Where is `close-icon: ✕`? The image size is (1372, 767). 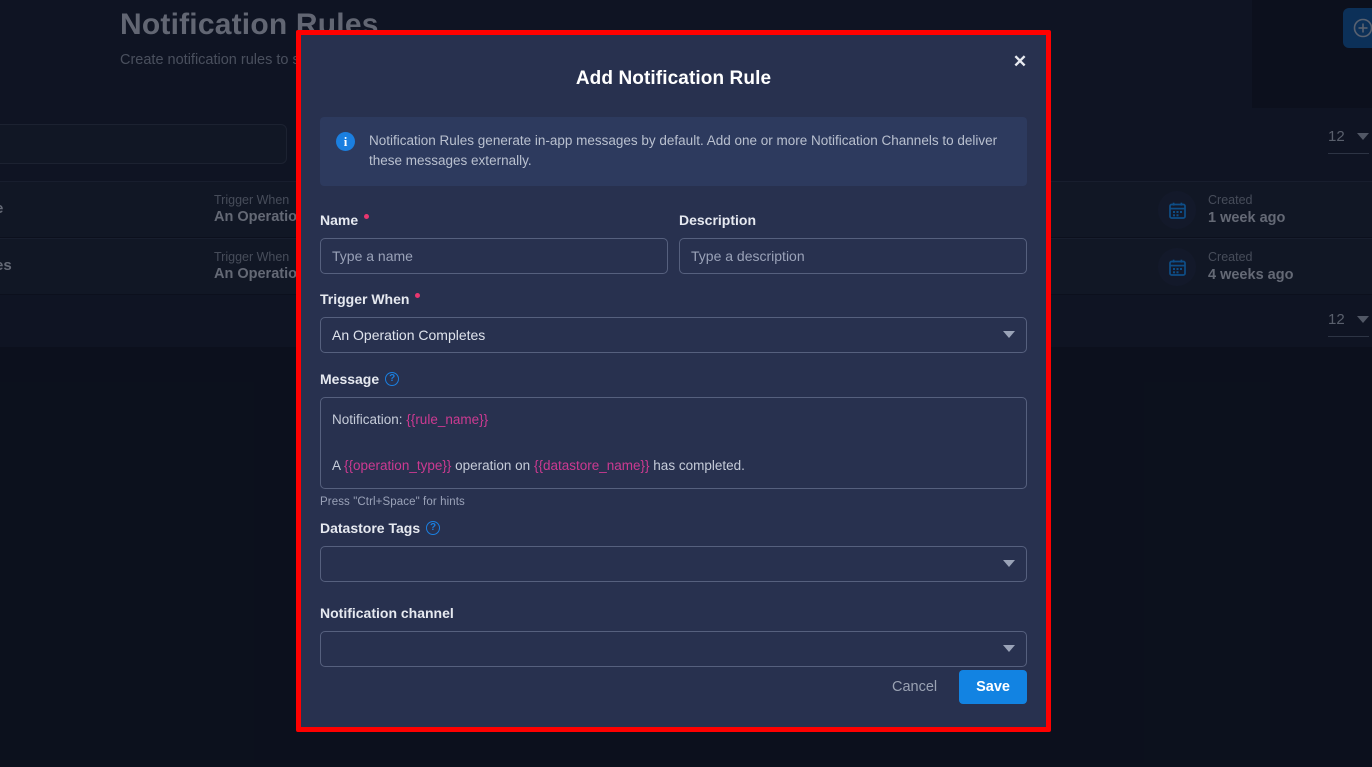 close-icon: ✕ is located at coordinates (1020, 61).